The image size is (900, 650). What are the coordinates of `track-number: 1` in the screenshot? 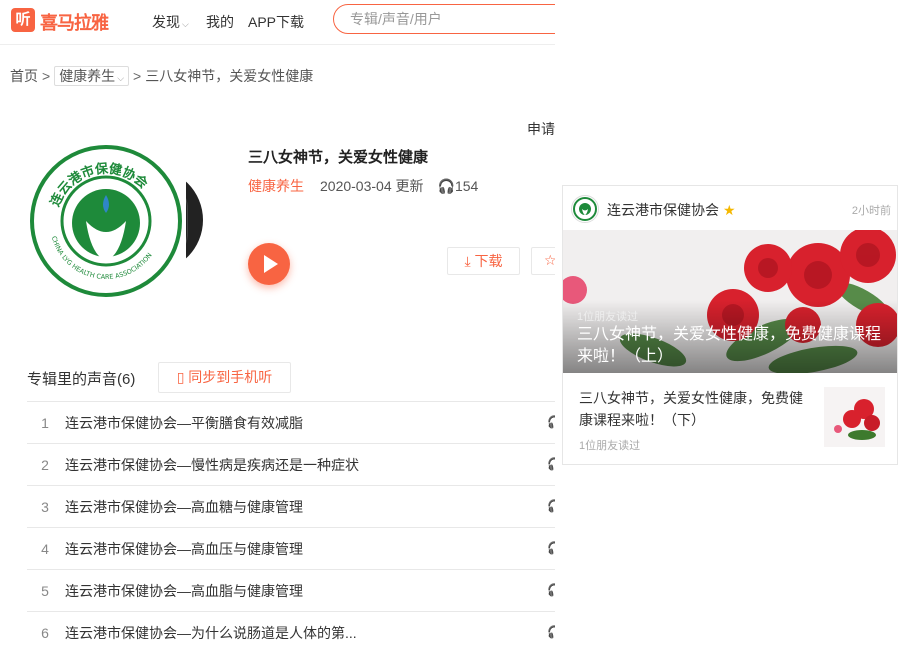 It's located at (45, 423).